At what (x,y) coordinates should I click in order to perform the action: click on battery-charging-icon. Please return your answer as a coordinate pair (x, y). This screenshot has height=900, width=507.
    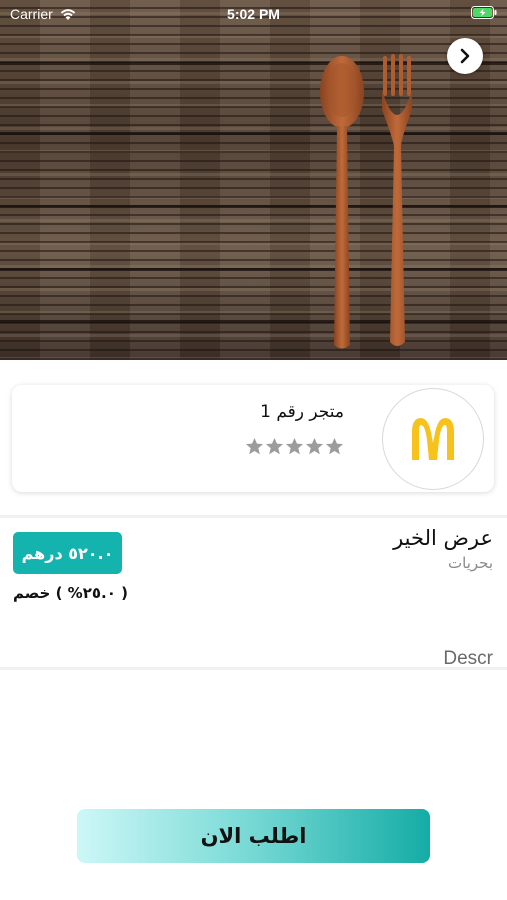
    Looking at the image, I should click on (484, 12).